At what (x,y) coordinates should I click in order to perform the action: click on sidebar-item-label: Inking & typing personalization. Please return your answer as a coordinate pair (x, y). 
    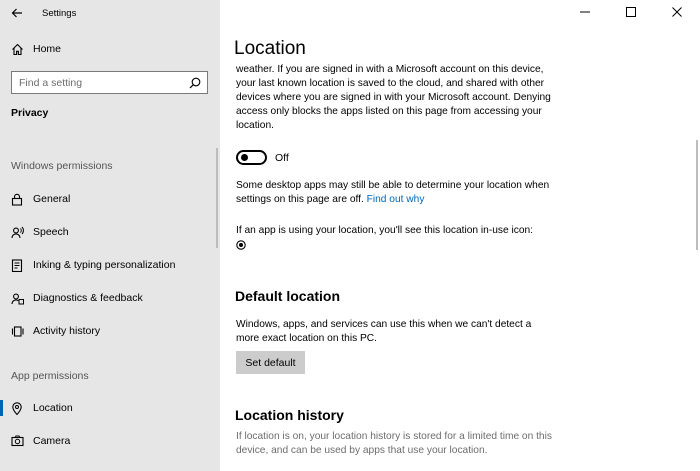
    Looking at the image, I should click on (104, 265).